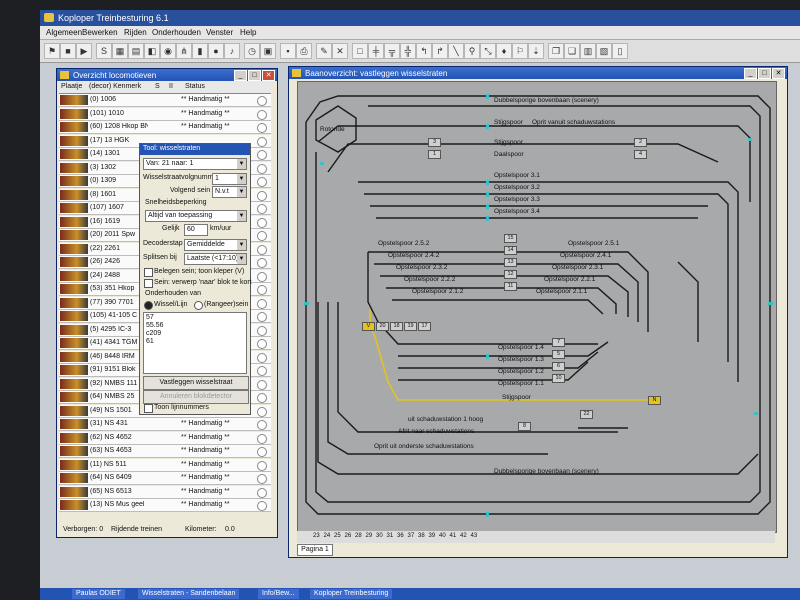 This screenshot has width=800, height=600. Describe the element at coordinates (229, 192) in the screenshot. I see `volgend-sein-select: N.v.t ▼` at that location.